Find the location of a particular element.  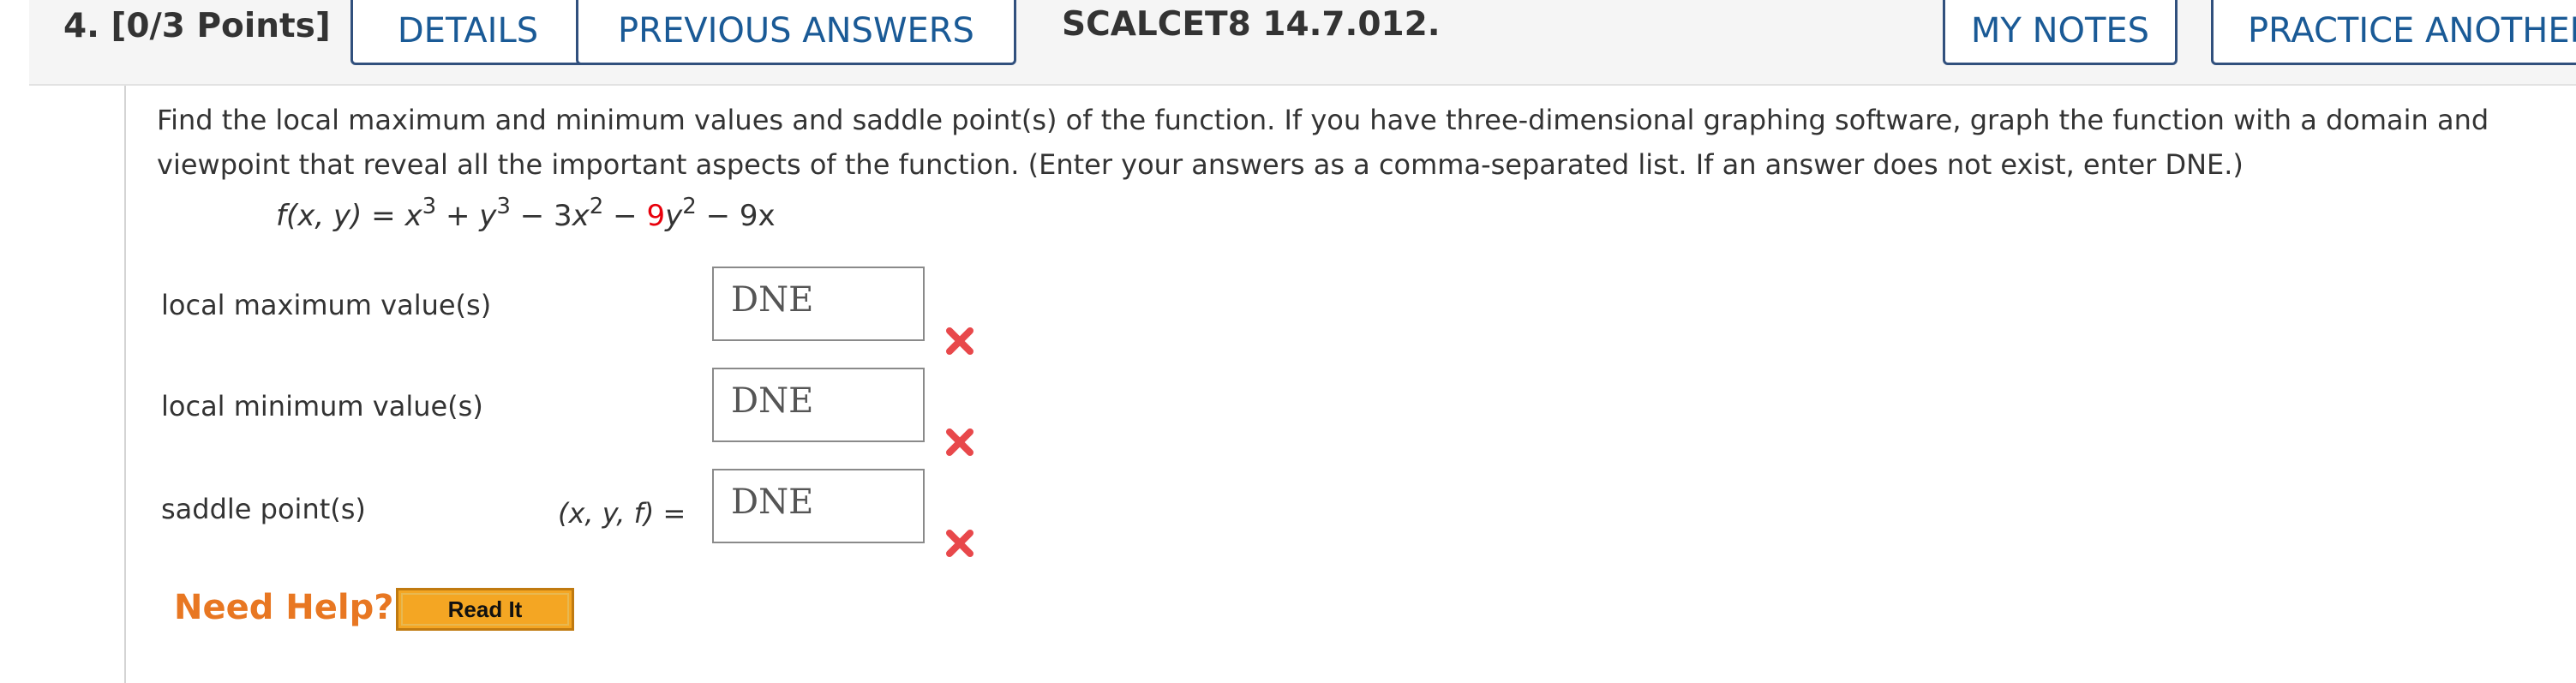

formula-equals: = is located at coordinates (383, 216).